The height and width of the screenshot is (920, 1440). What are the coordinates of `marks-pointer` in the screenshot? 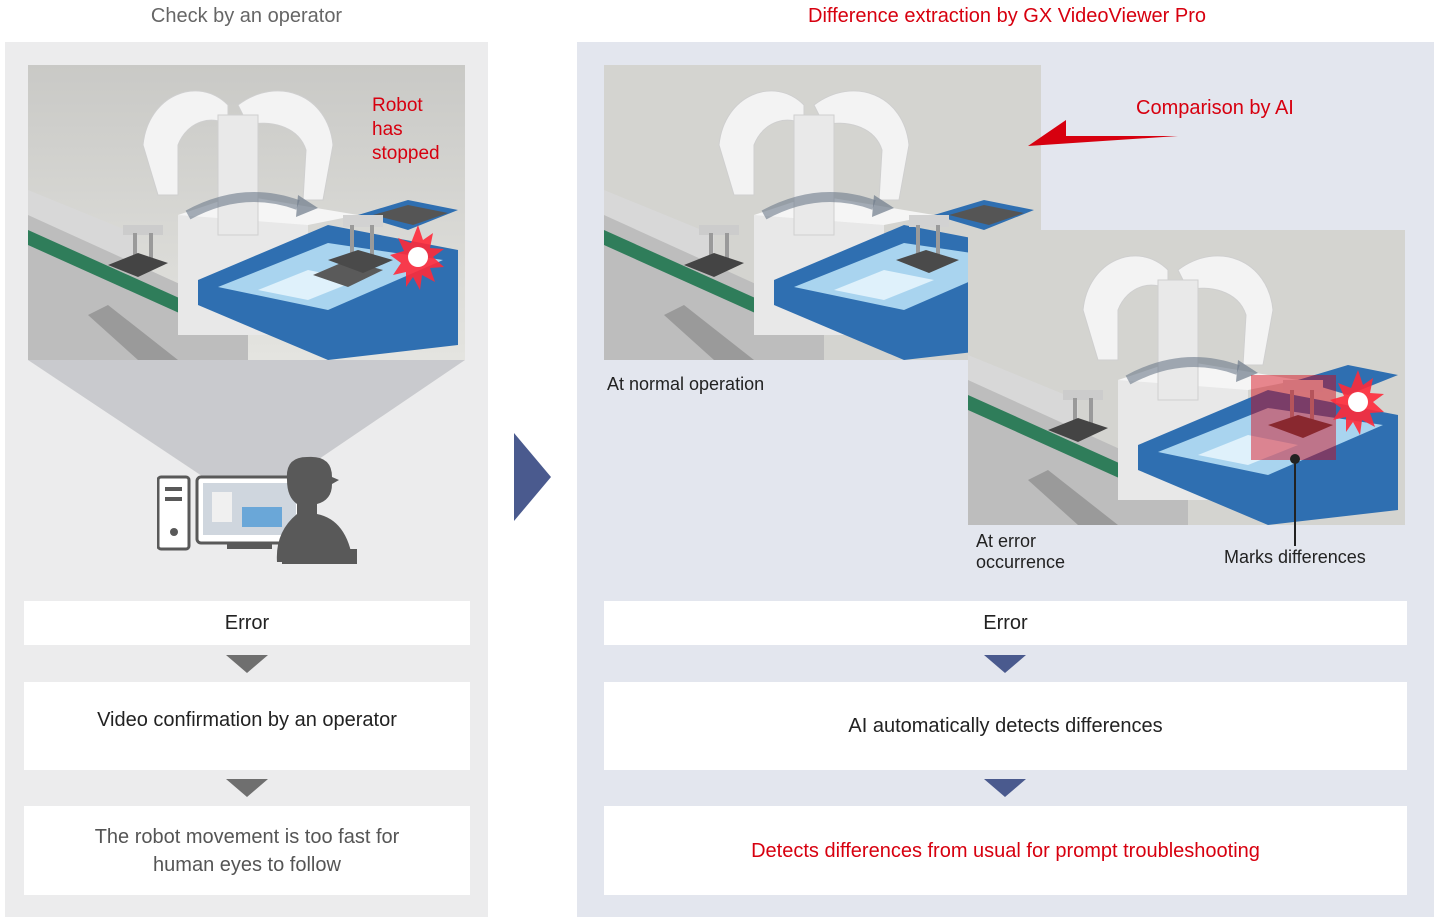 It's located at (1295, 500).